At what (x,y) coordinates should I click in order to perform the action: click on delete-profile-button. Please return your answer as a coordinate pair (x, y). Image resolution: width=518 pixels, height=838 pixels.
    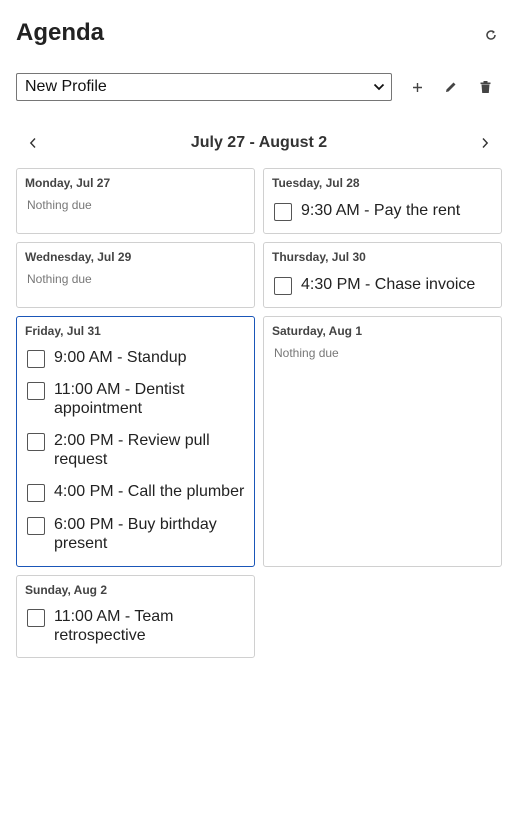
    Looking at the image, I should click on (485, 87).